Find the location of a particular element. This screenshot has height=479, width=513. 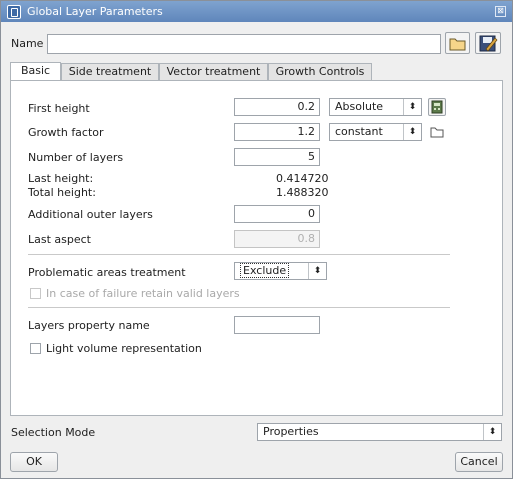

first-height-mode-value: Absolute is located at coordinates (359, 106).